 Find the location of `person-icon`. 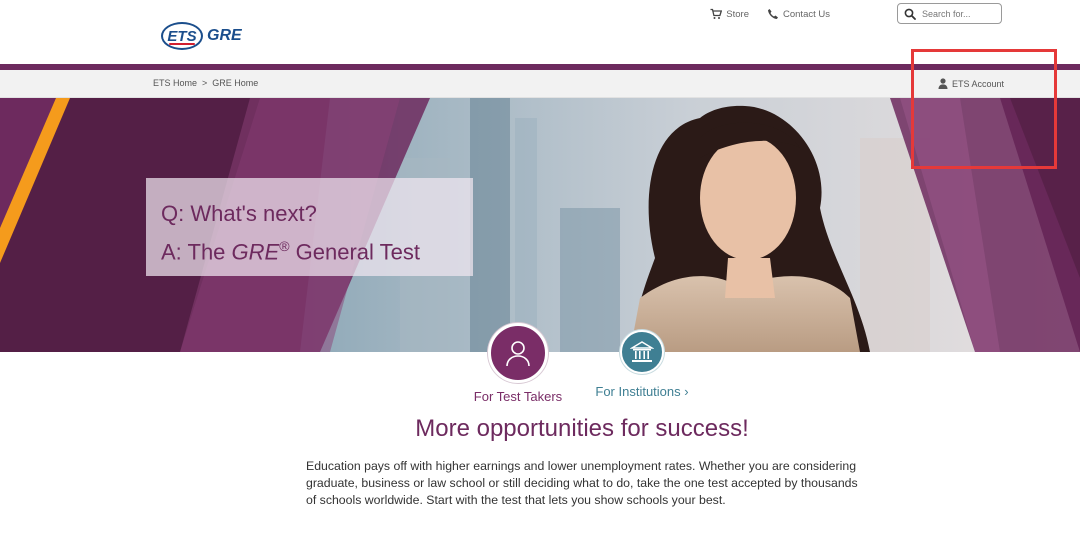

person-icon is located at coordinates (518, 354).